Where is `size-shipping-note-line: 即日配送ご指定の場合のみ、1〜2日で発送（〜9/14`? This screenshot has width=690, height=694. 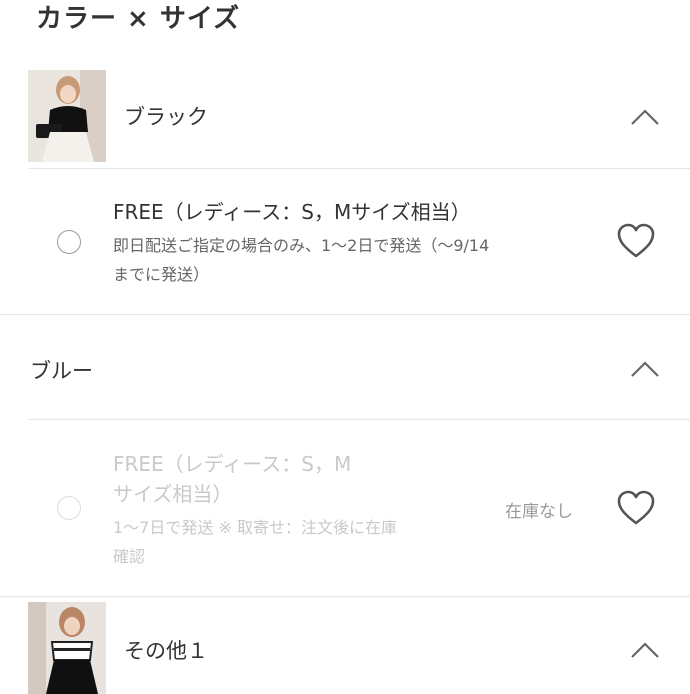
size-shipping-note-line: 即日配送ご指定の場合のみ、1〜2日で発送（〜9/14 is located at coordinates (301, 245).